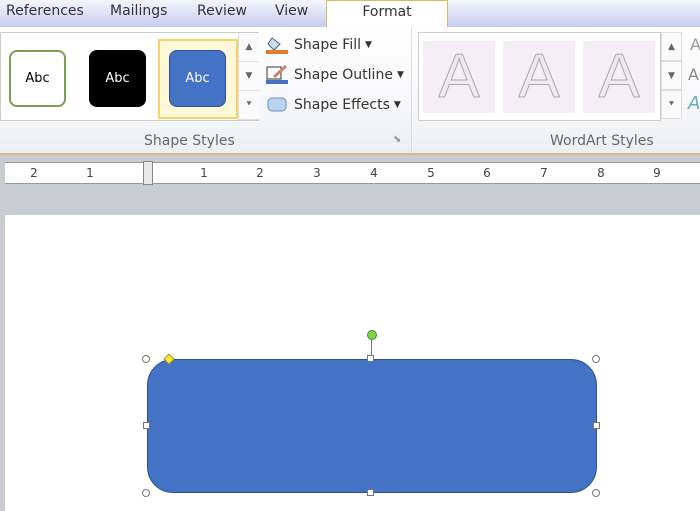  What do you see at coordinates (277, 104) in the screenshot?
I see `shape-effects-icon` at bounding box center [277, 104].